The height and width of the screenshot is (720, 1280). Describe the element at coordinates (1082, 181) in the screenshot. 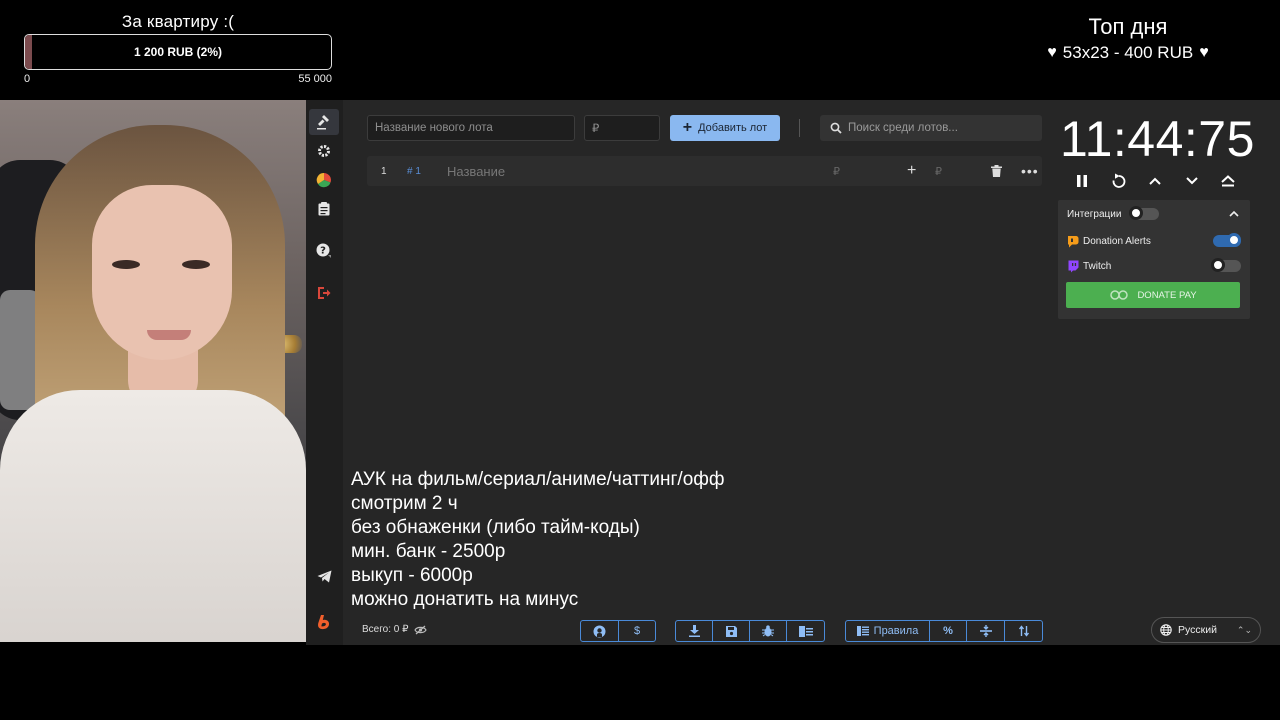

I see `pause-icon` at that location.